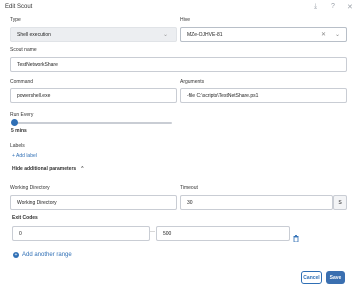 The width and height of the screenshot is (360, 286). I want to click on add-another-range-label: Add another range, so click(47, 255).